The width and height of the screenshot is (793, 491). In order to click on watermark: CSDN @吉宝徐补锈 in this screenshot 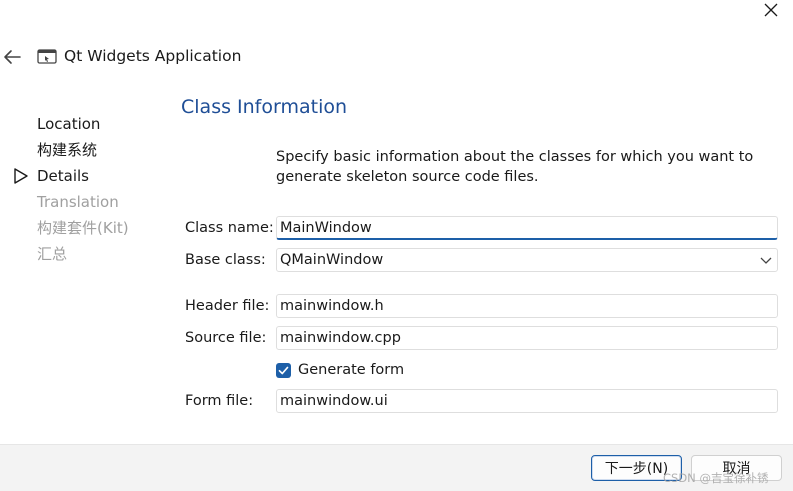, I will do `click(716, 478)`.